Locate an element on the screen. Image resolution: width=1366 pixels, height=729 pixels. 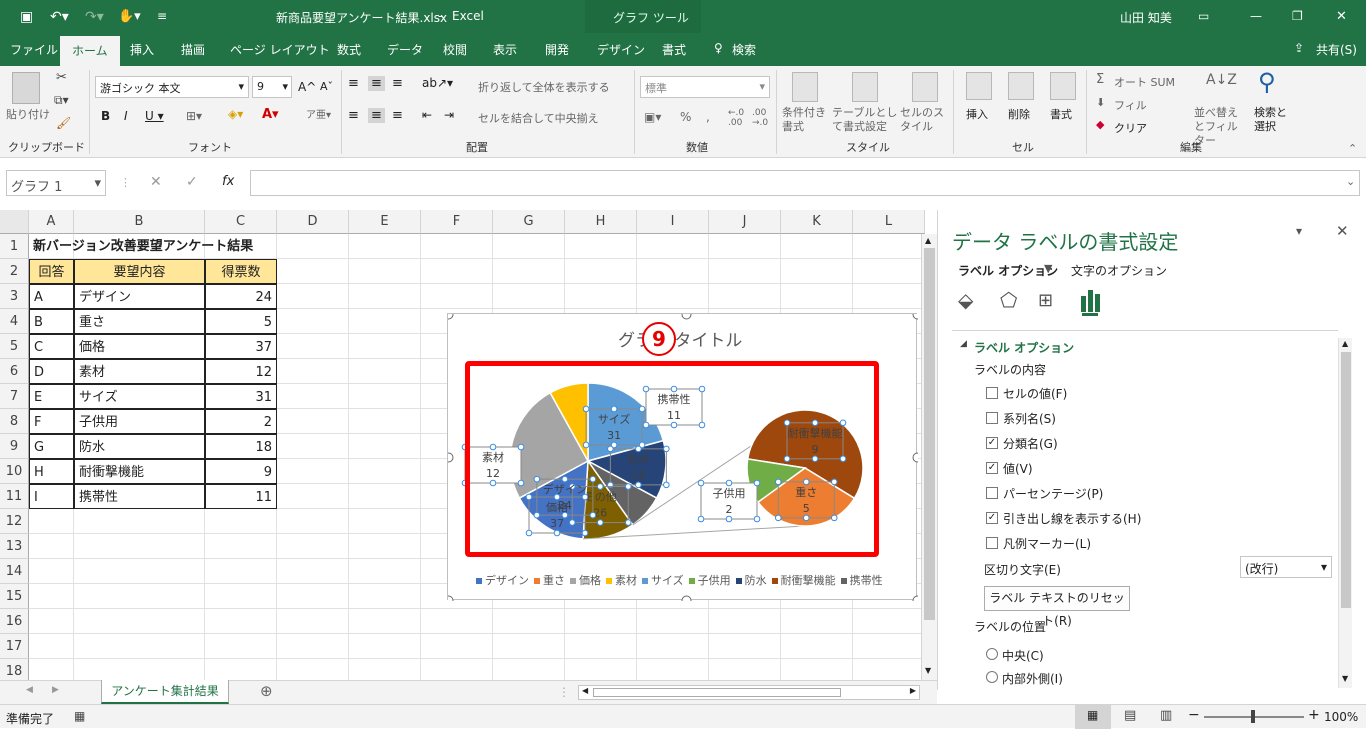
align-bottom-icon: ≡ is located at coordinates (397, 83).